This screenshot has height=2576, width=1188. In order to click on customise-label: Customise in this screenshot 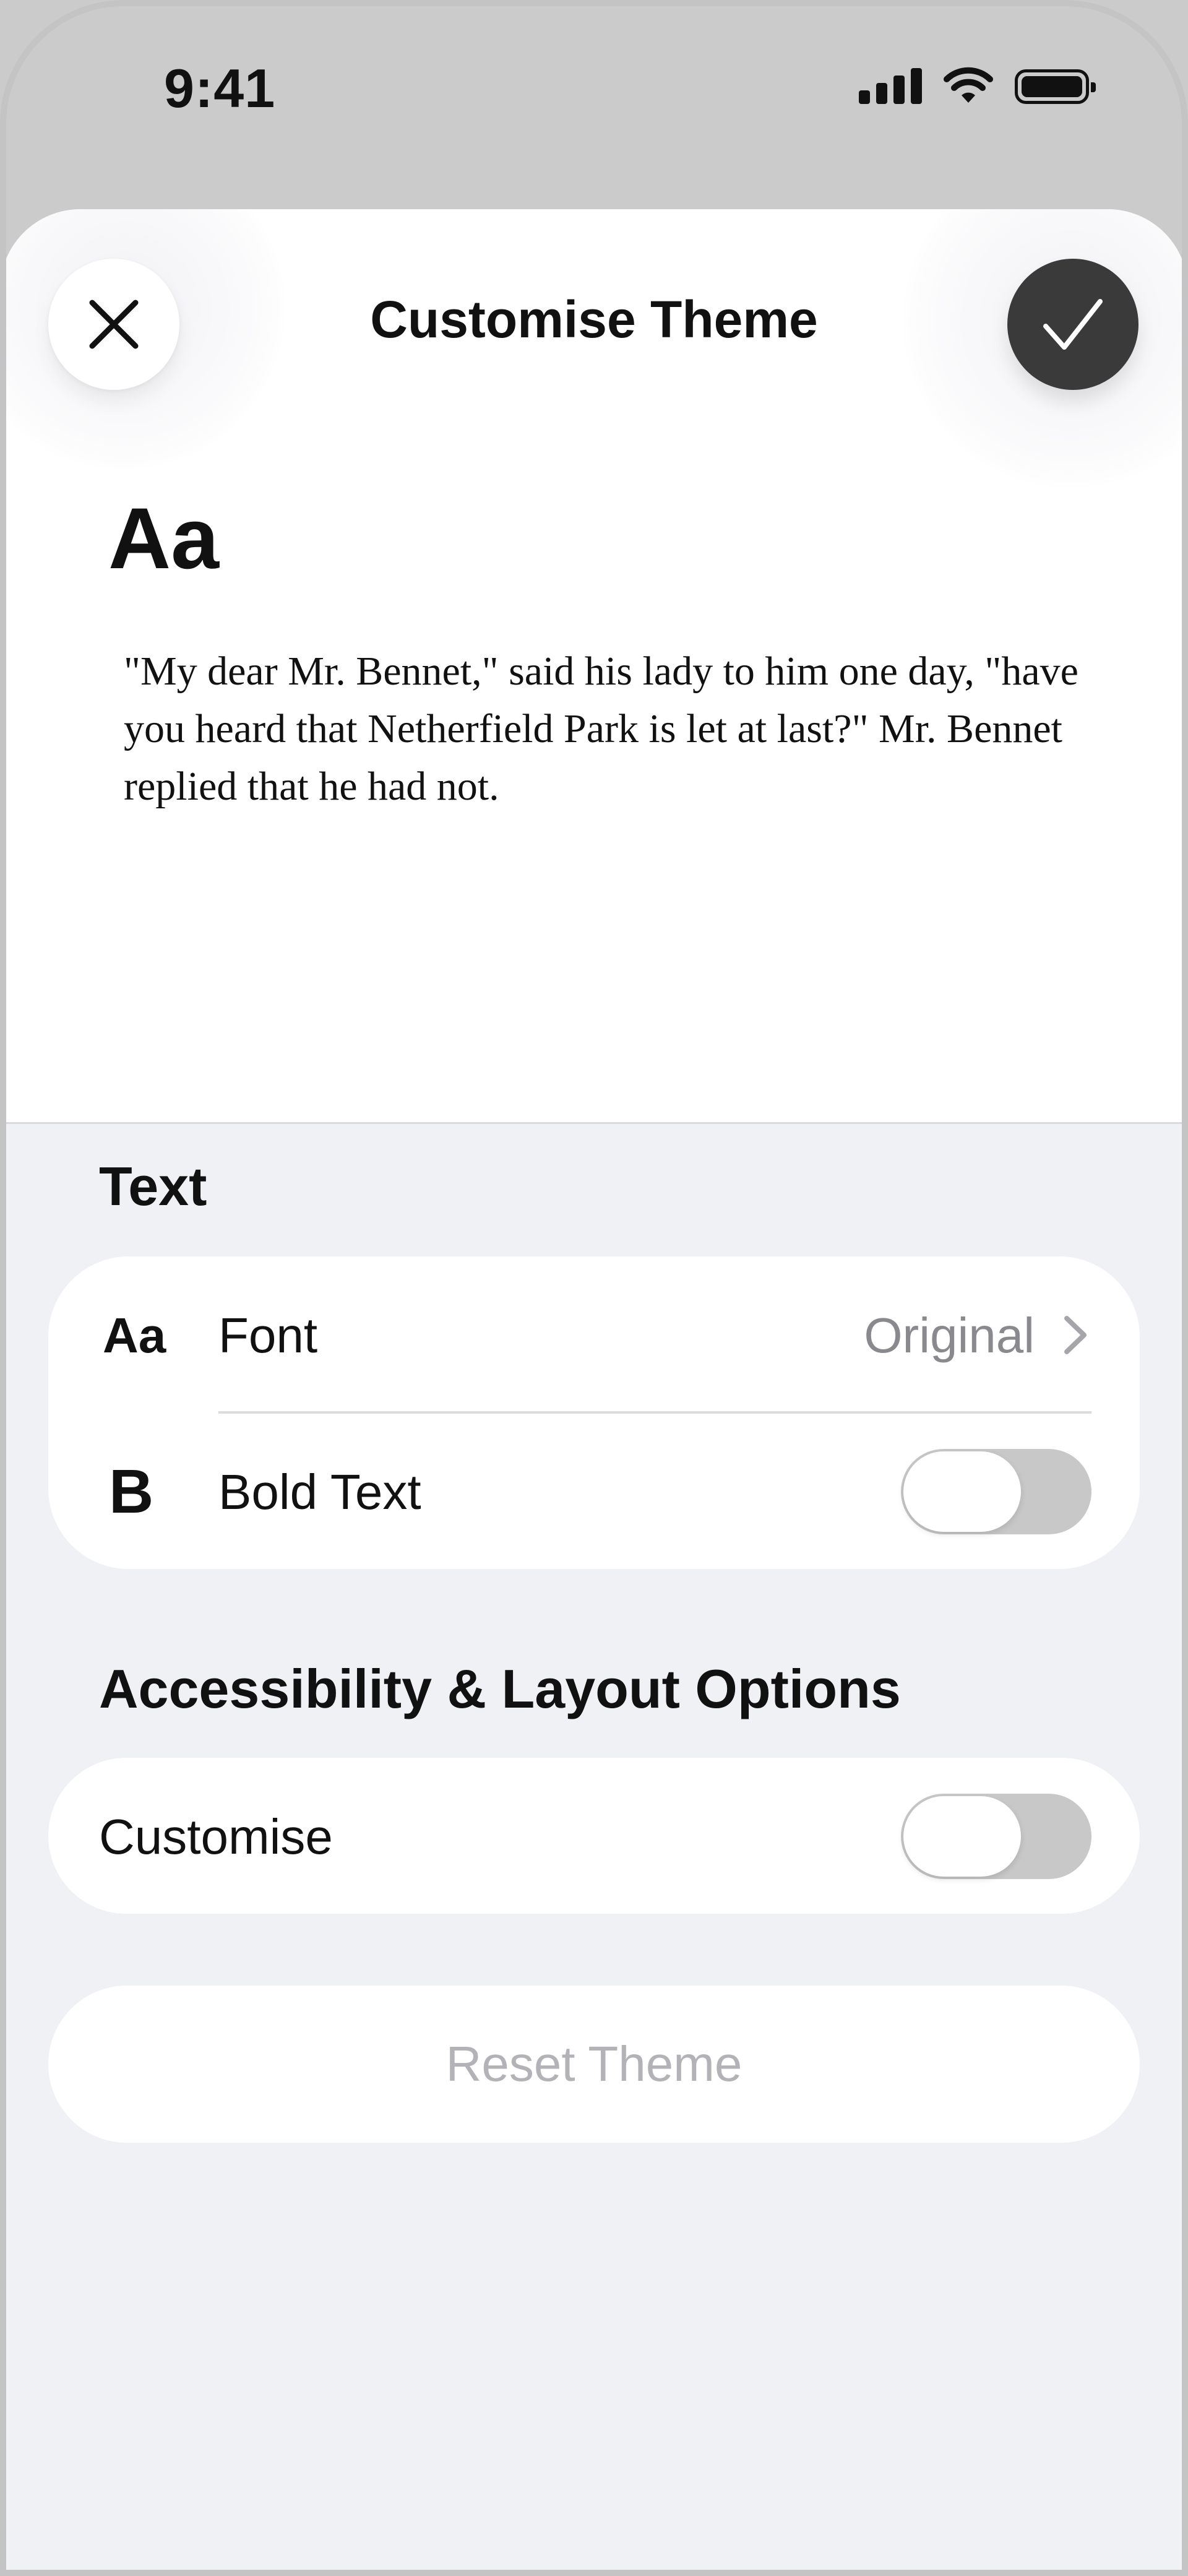, I will do `click(216, 1836)`.